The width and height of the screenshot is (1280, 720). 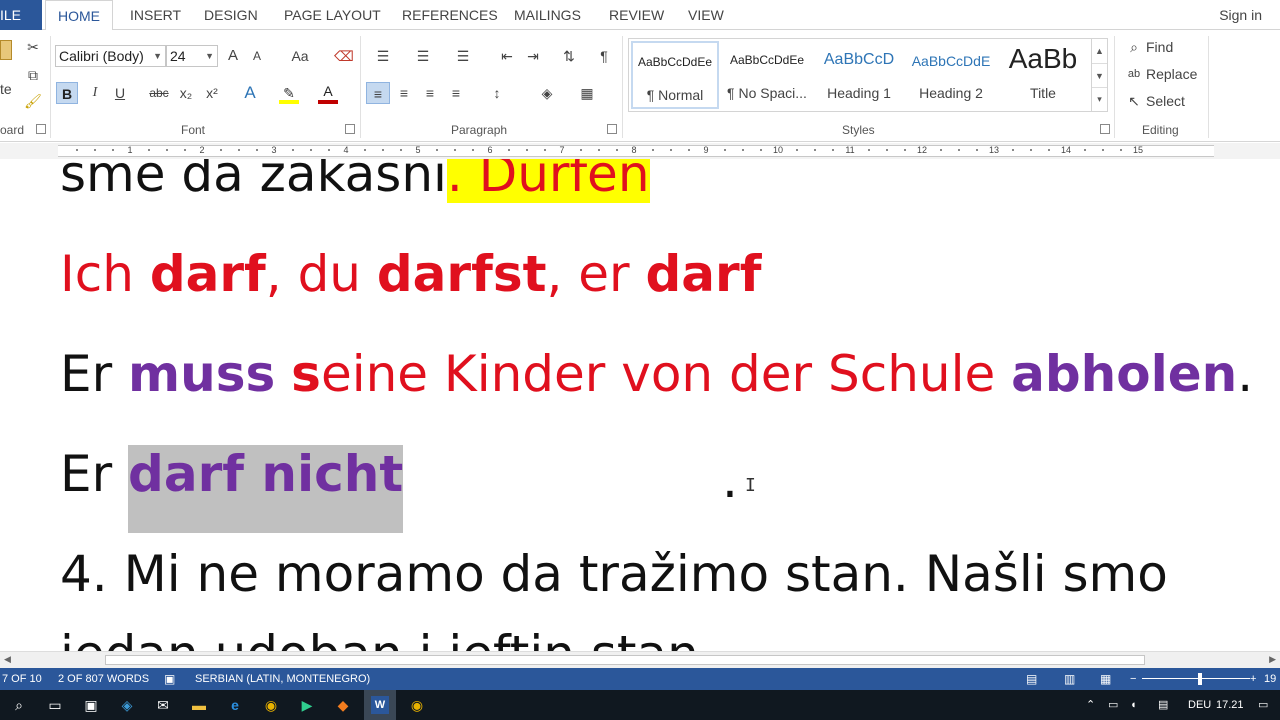 I want to click on app-orange-icon: ◆, so click(x=343, y=705).